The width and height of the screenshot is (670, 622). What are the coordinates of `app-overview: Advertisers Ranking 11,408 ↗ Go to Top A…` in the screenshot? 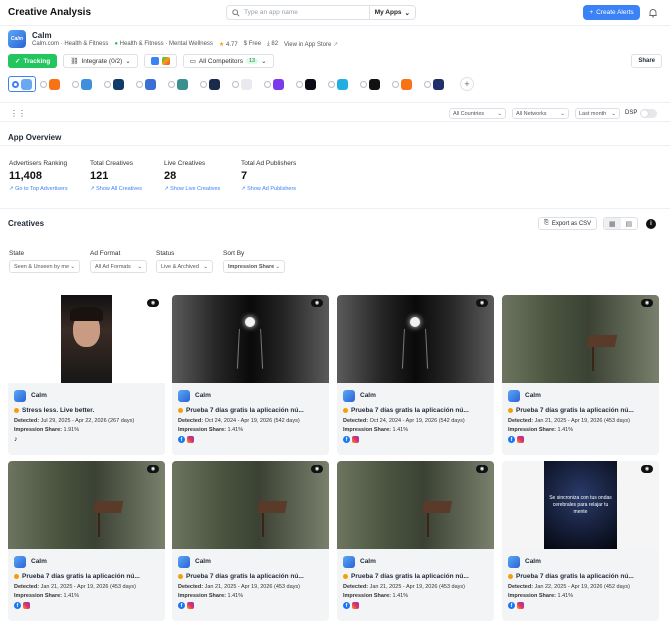 It's located at (335, 175).